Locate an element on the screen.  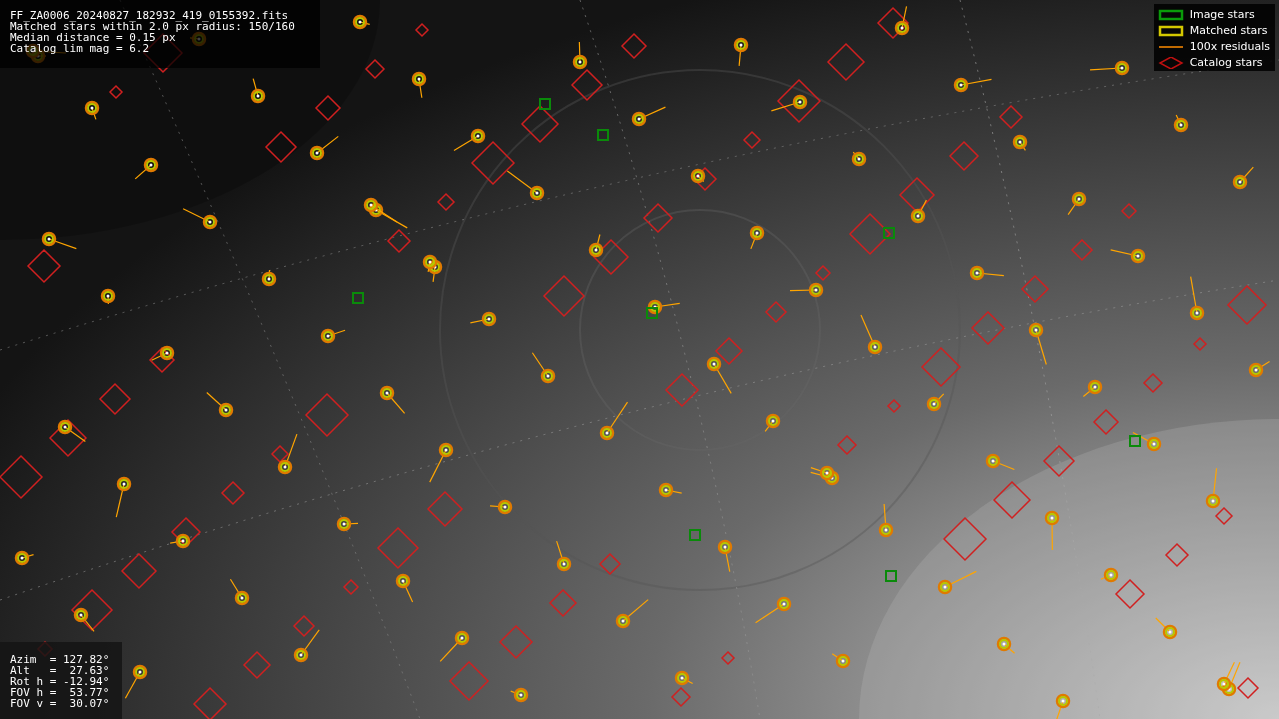
legend-label: Image stars is located at coordinates (1222, 14).